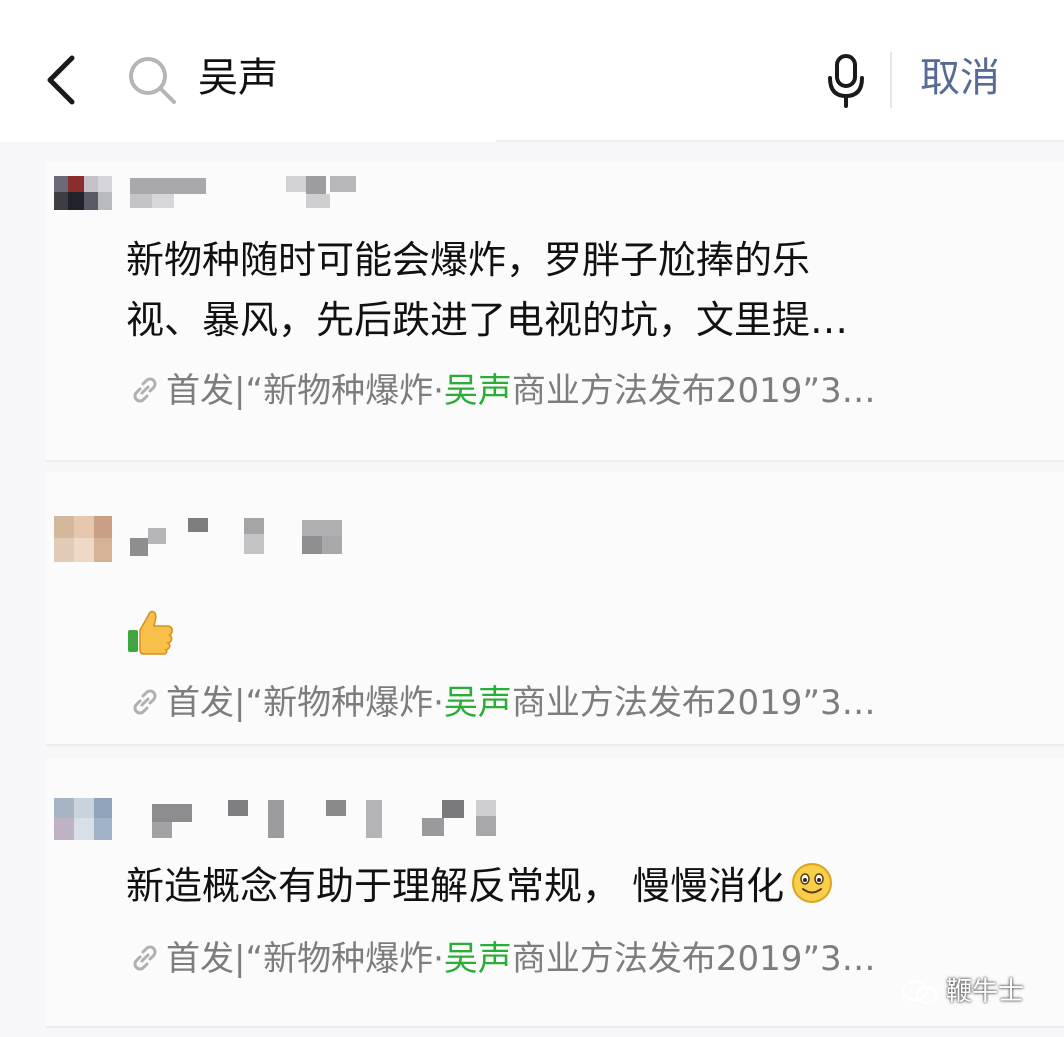 The width and height of the screenshot is (1064, 1037). I want to click on microphone-button, so click(846, 81).